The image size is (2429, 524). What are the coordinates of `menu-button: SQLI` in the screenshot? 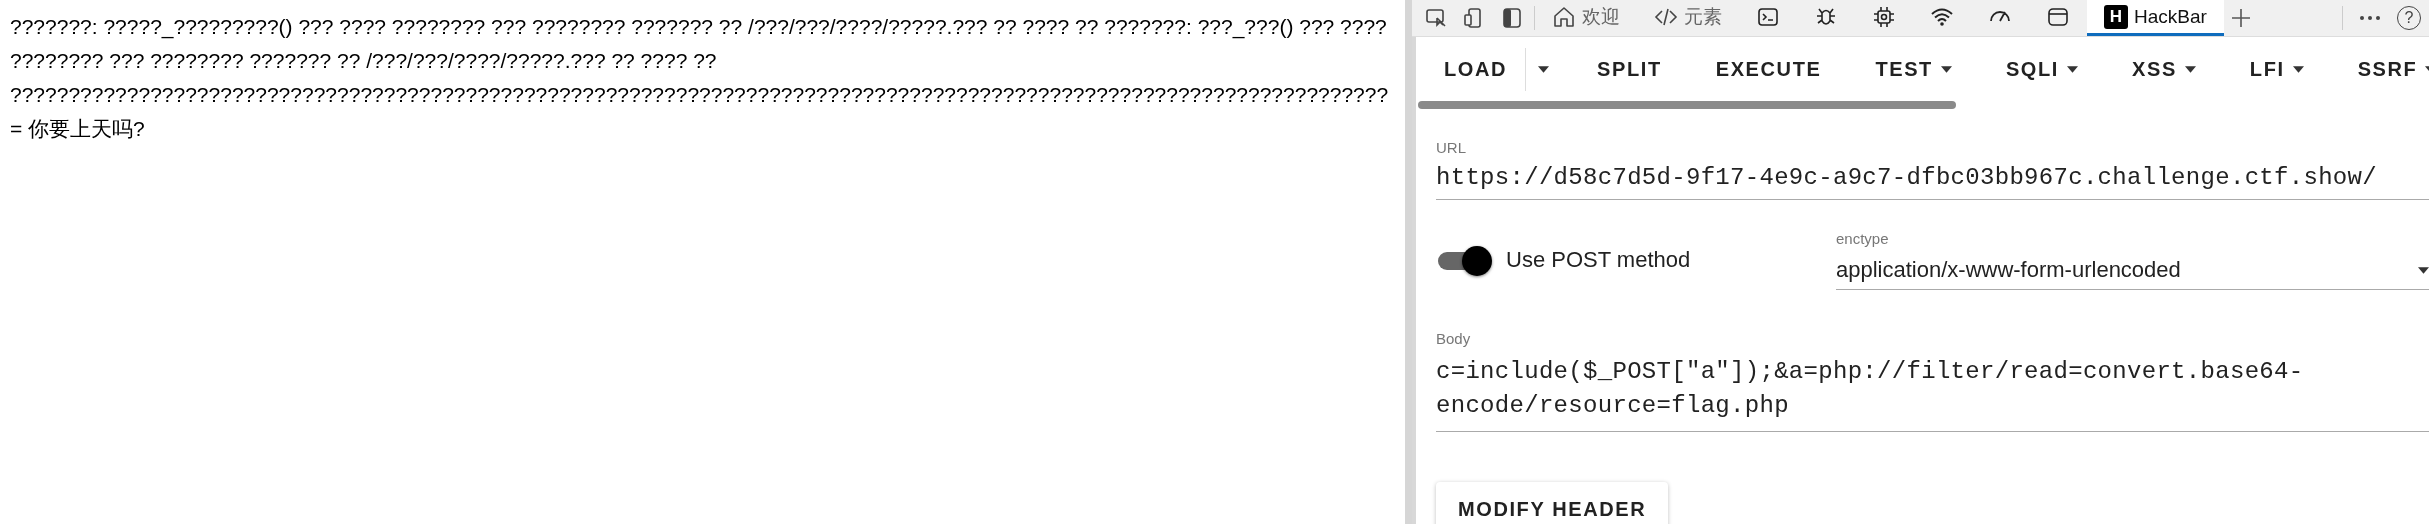 It's located at (2041, 69).